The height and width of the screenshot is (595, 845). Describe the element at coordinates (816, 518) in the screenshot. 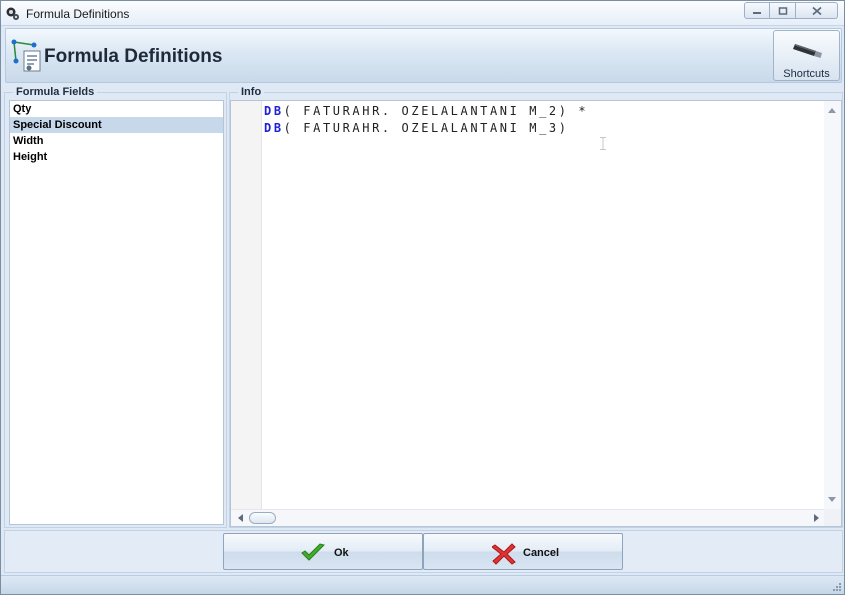

I see `scroll-right-icon` at that location.